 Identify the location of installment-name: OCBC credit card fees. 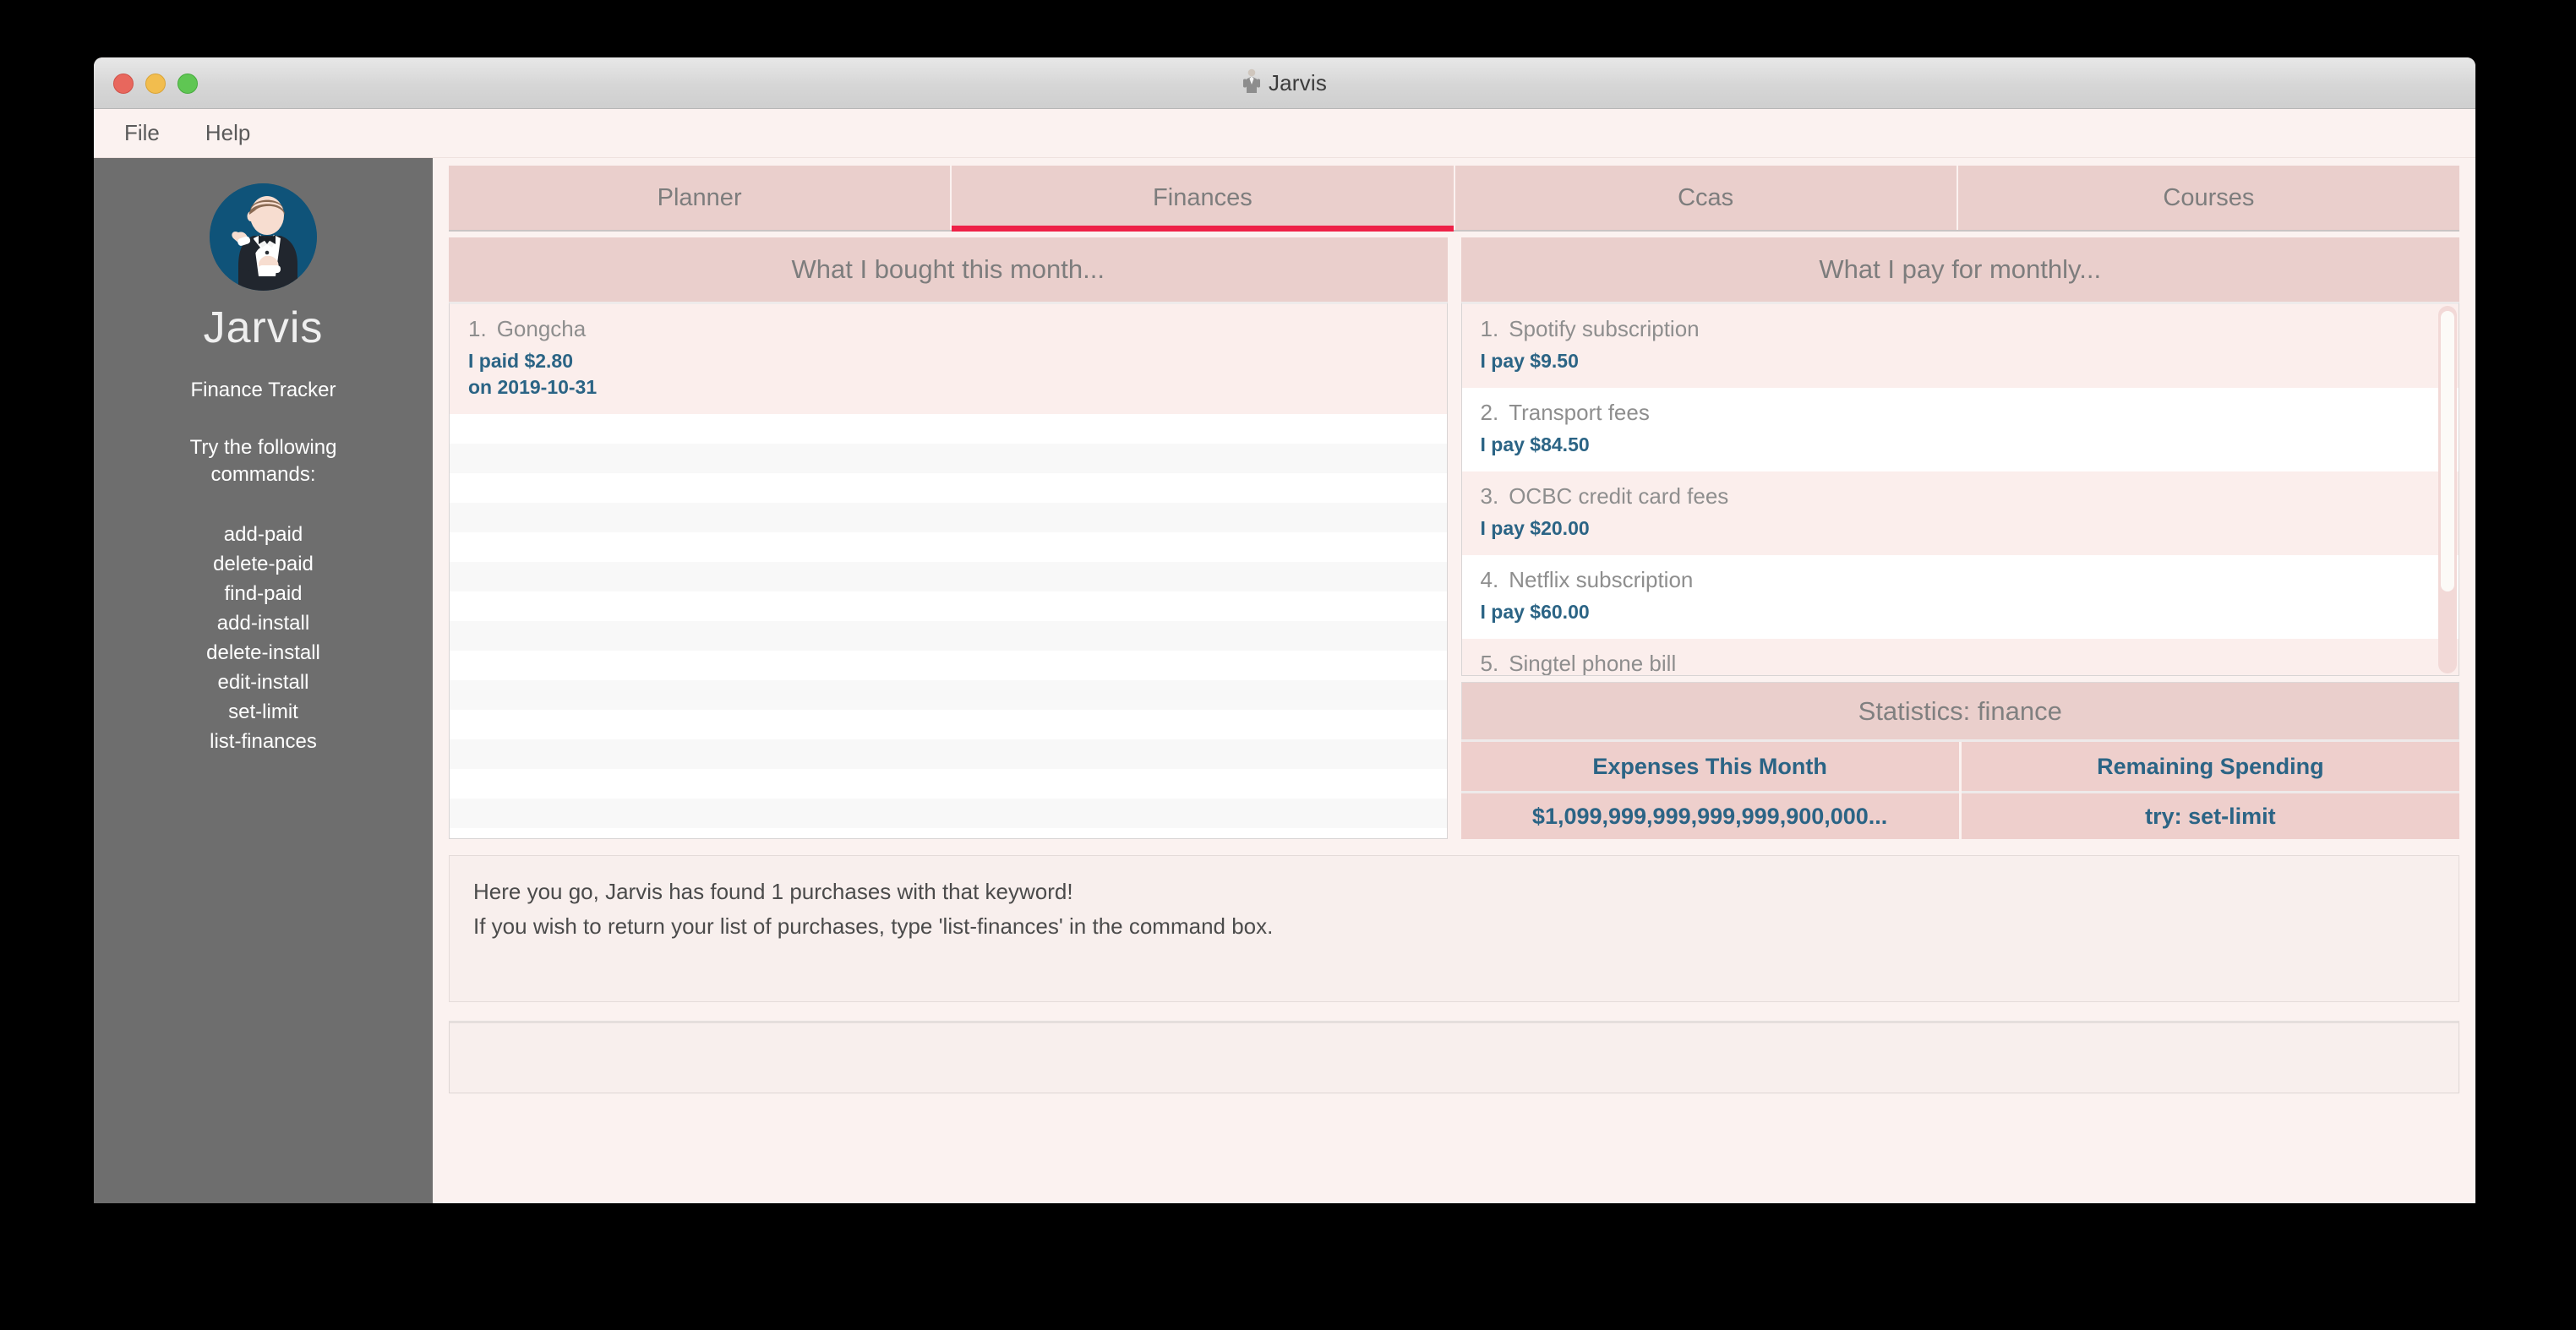
(1619, 496).